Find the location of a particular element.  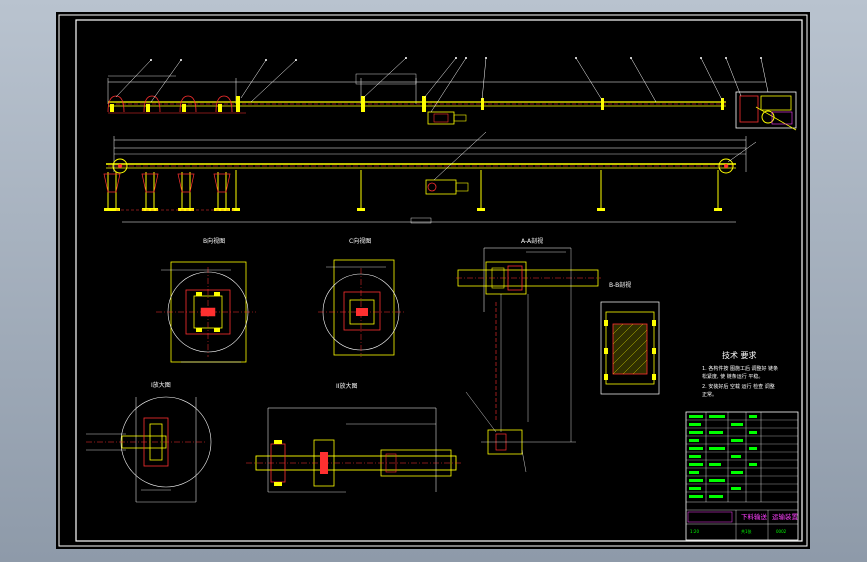

label-section-b: B向视图 is located at coordinates (214, 241).